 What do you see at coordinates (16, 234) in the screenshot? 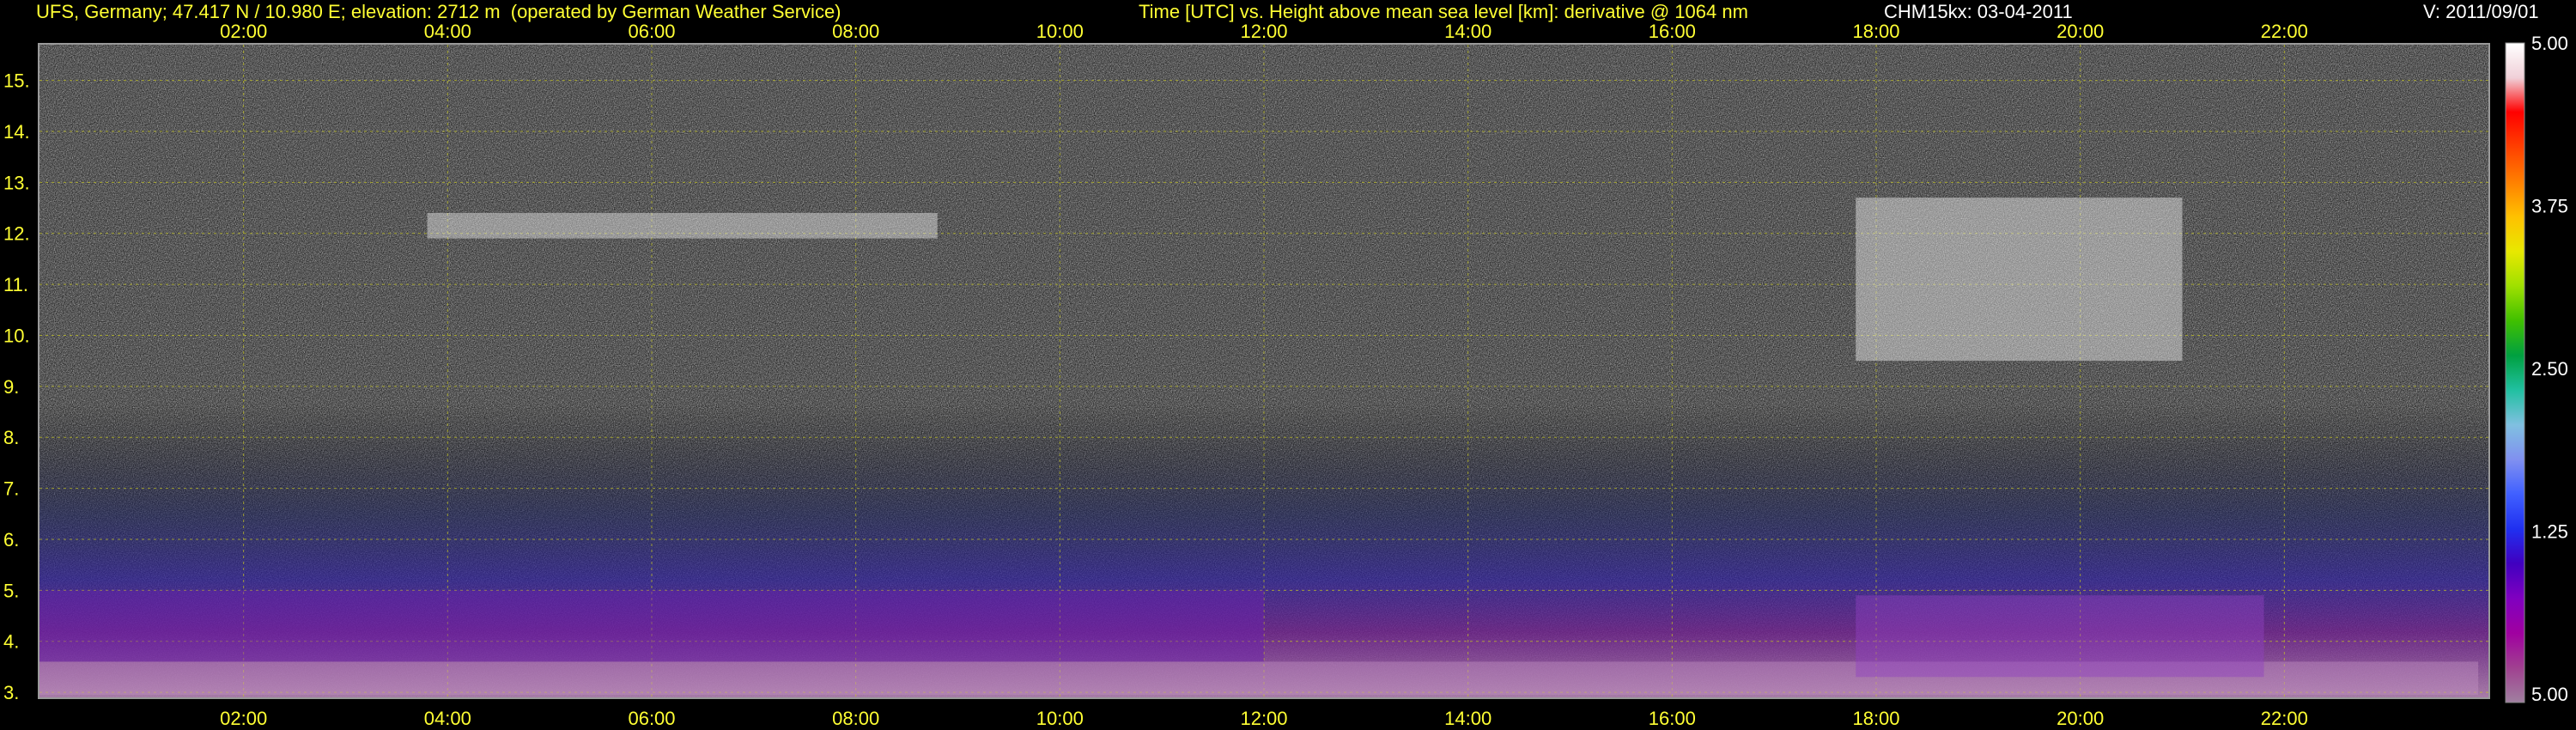
I see `y-tick-label: 12.` at bounding box center [16, 234].